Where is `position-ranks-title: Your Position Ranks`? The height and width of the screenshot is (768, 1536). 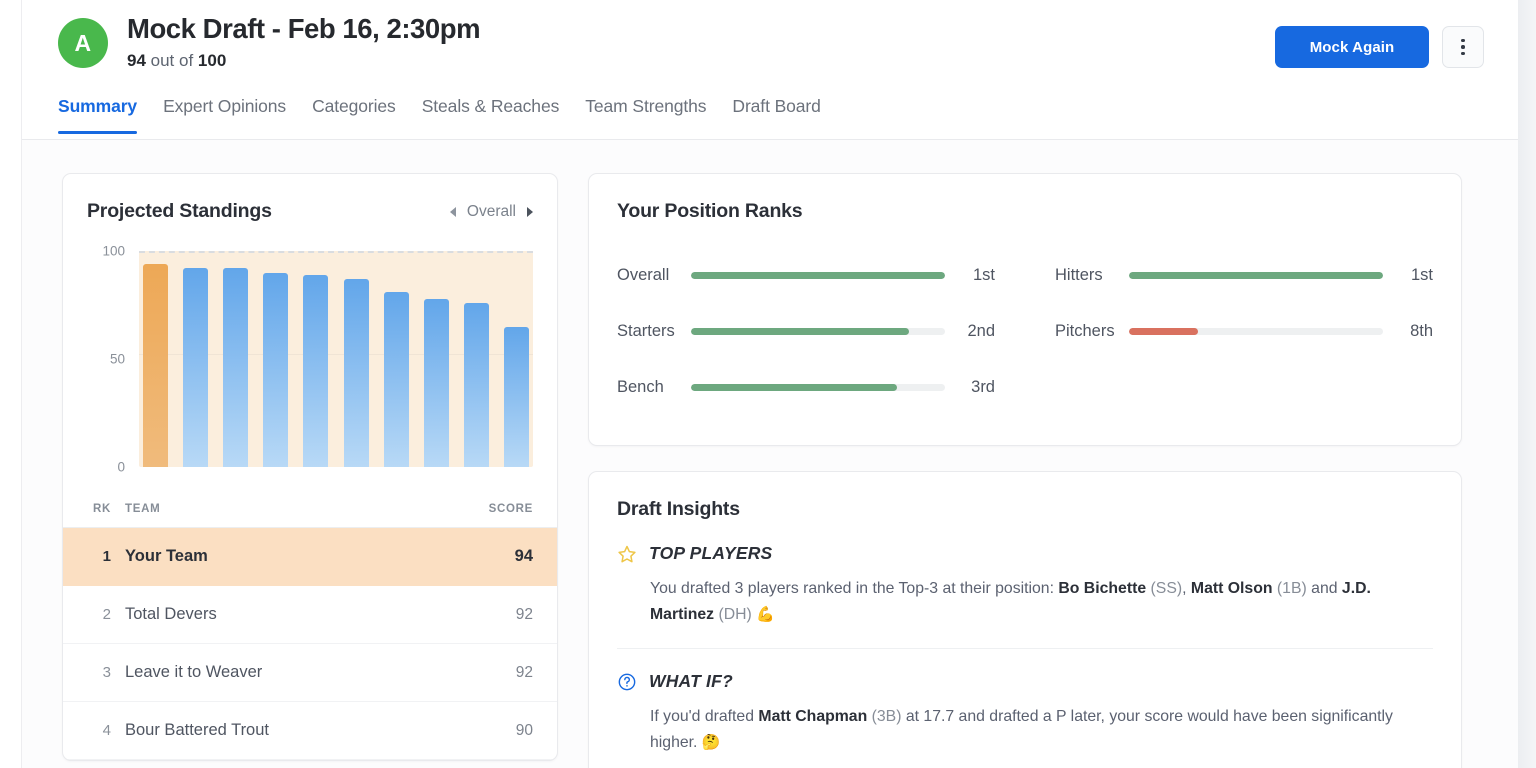
position-ranks-title: Your Position Ranks is located at coordinates (710, 211).